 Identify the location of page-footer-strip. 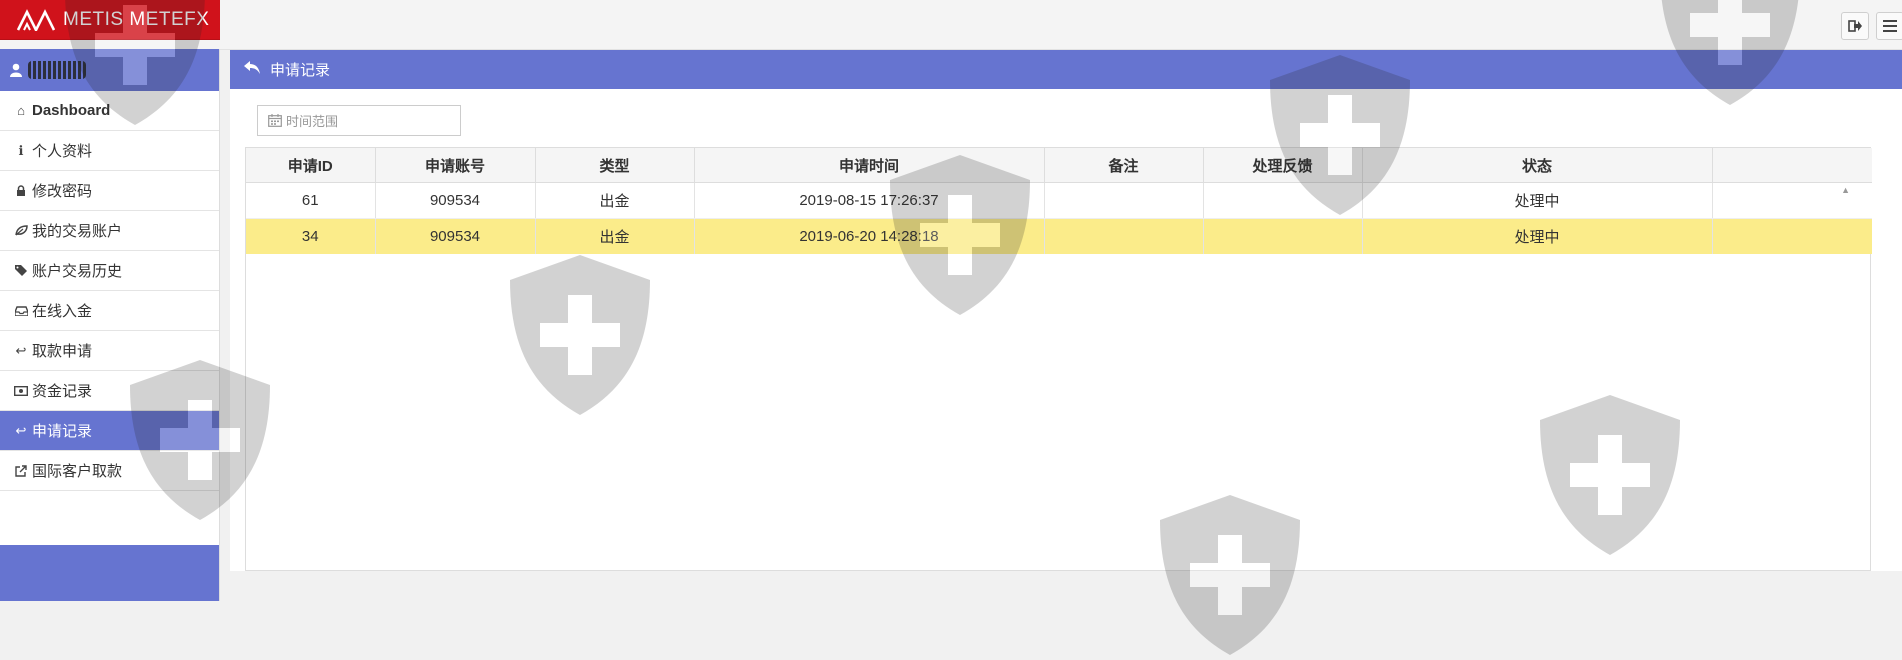
(1061, 586).